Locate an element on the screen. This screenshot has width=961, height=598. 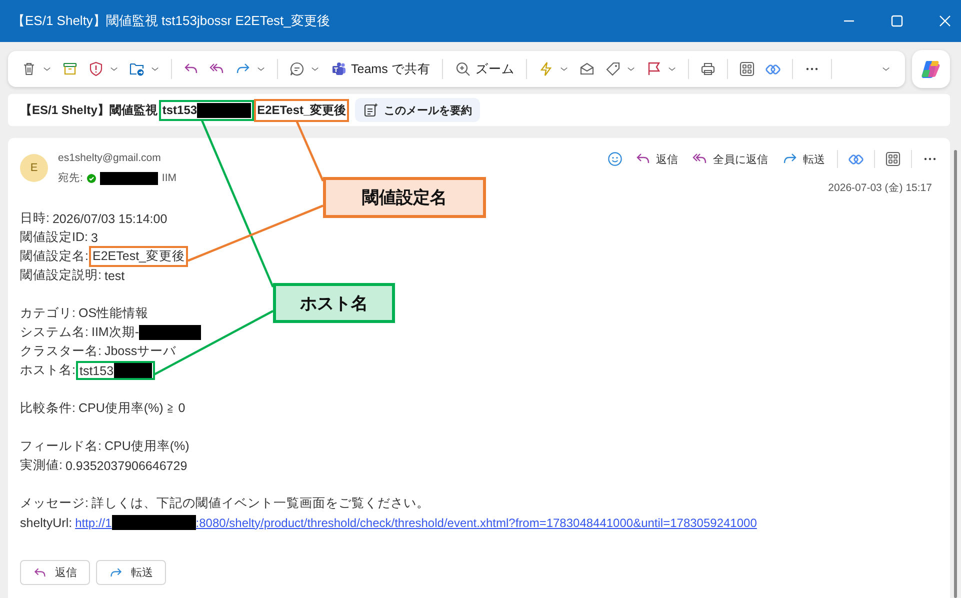
trash-icon is located at coordinates (29, 69).